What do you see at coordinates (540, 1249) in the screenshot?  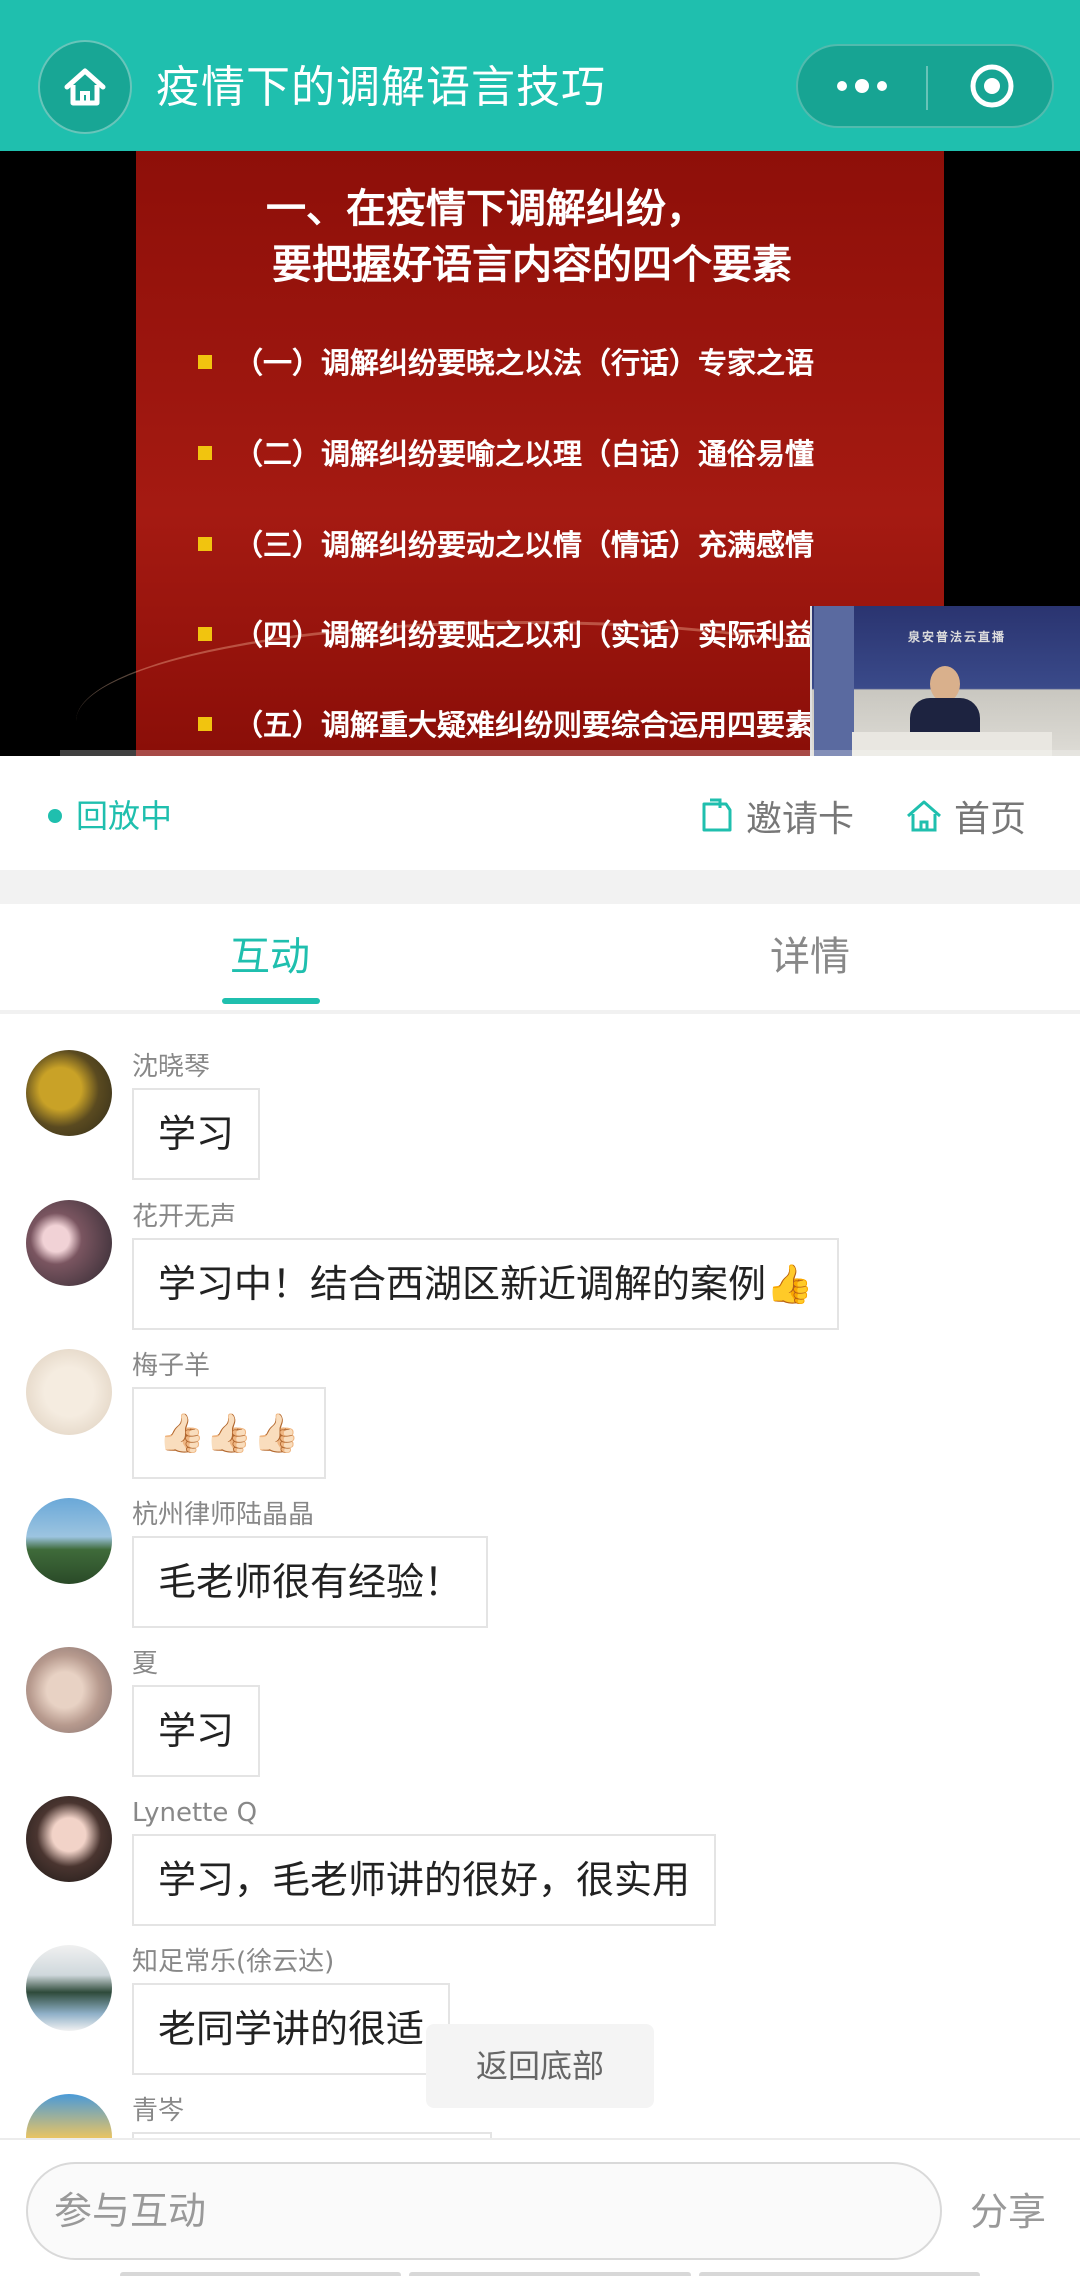 I see `chat-message: 花开无声 学习中！结合西湖区新近调解的案例👍` at bounding box center [540, 1249].